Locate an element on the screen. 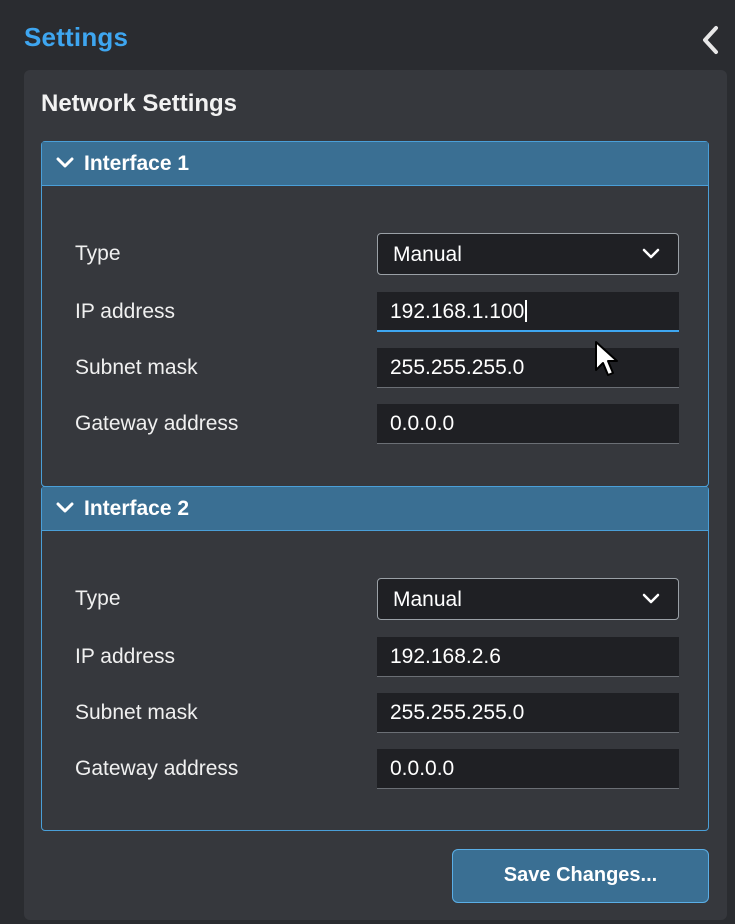 Image resolution: width=735 pixels, height=924 pixels. interface-1-header: Interface 1 is located at coordinates (375, 164).